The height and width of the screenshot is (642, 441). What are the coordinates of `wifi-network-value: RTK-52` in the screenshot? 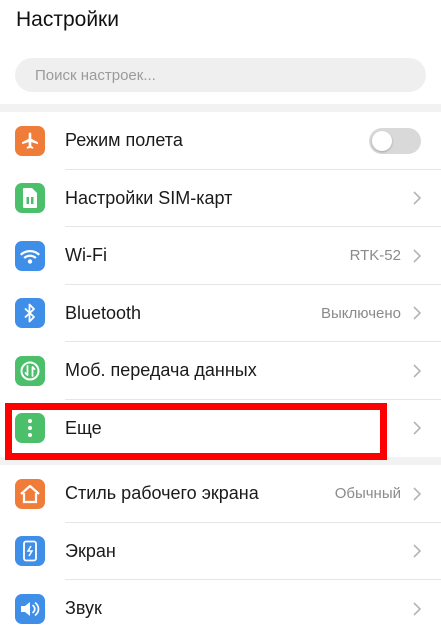 It's located at (375, 256).